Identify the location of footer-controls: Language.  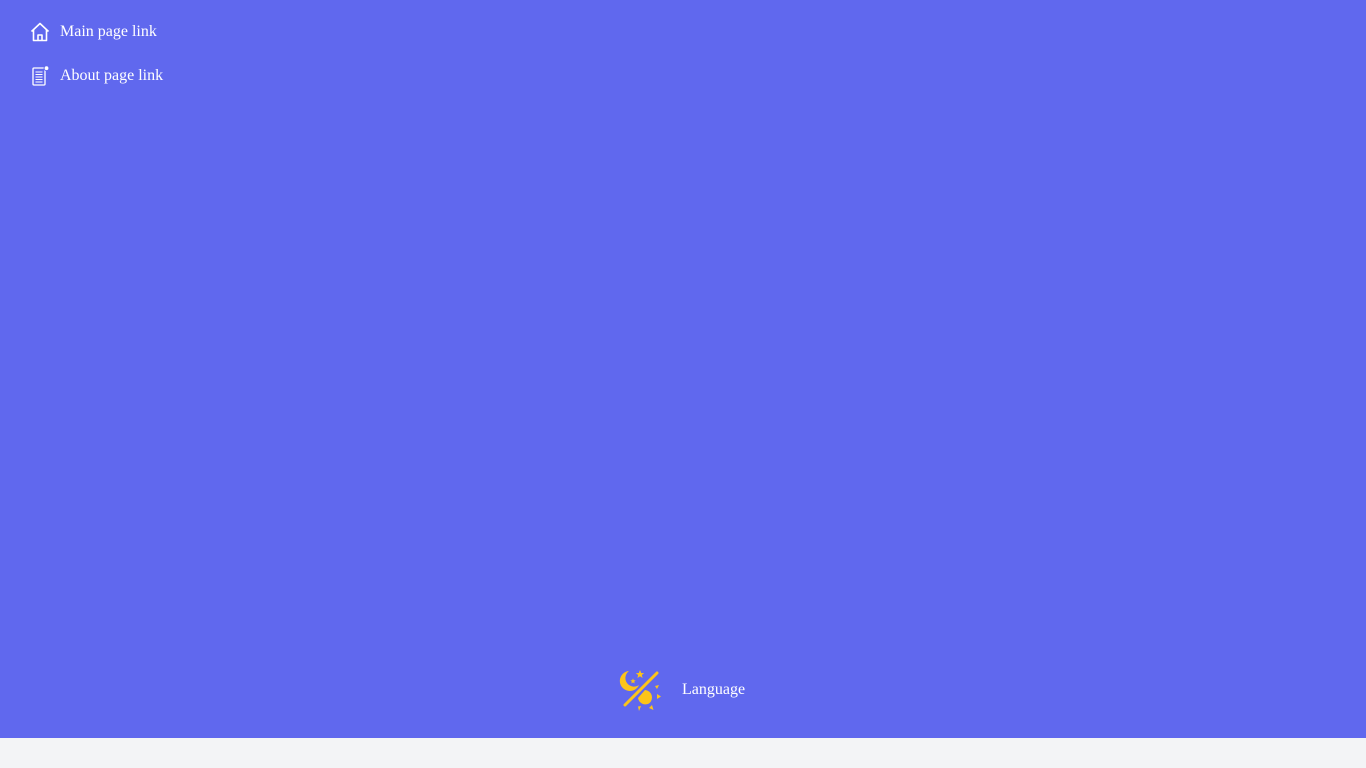
(682, 690).